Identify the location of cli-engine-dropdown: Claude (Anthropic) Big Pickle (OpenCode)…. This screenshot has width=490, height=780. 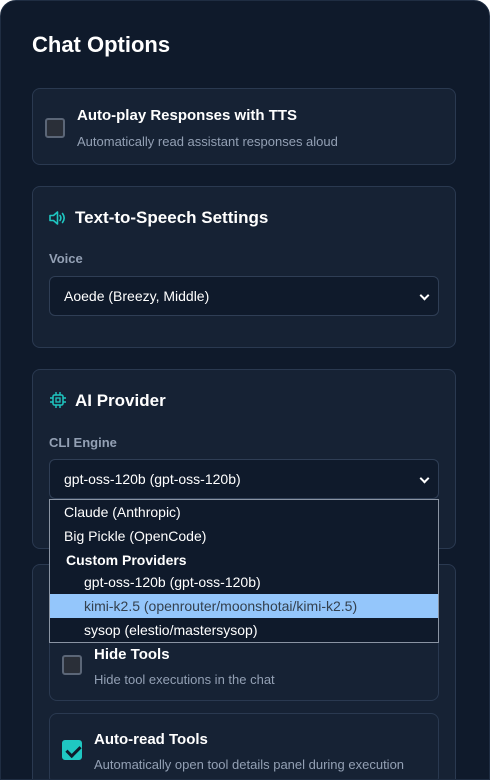
(244, 571).